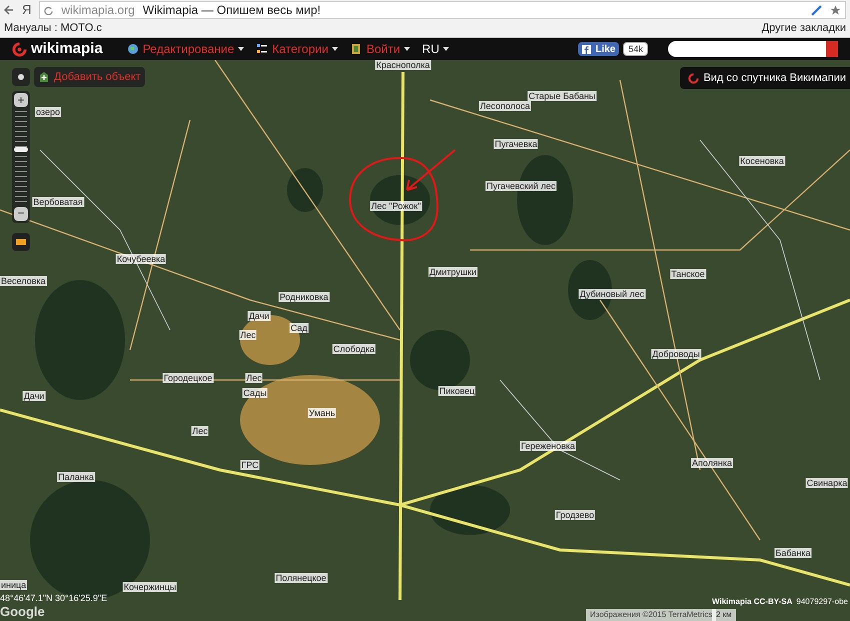 This screenshot has width=850, height=621. I want to click on place-label: Лес "Рожок", so click(396, 206).